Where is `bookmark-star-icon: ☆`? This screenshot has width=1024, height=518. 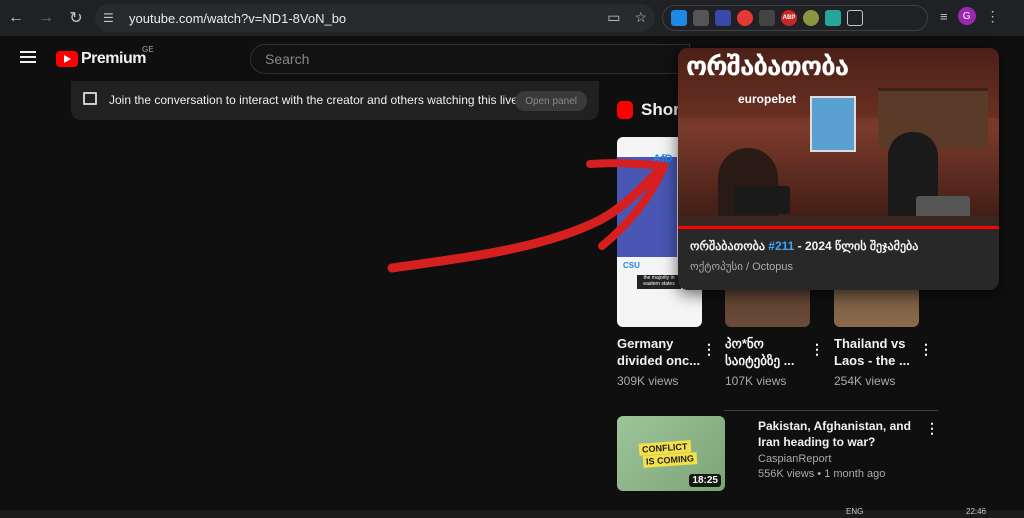
bookmark-star-icon: ☆ is located at coordinates (640, 17).